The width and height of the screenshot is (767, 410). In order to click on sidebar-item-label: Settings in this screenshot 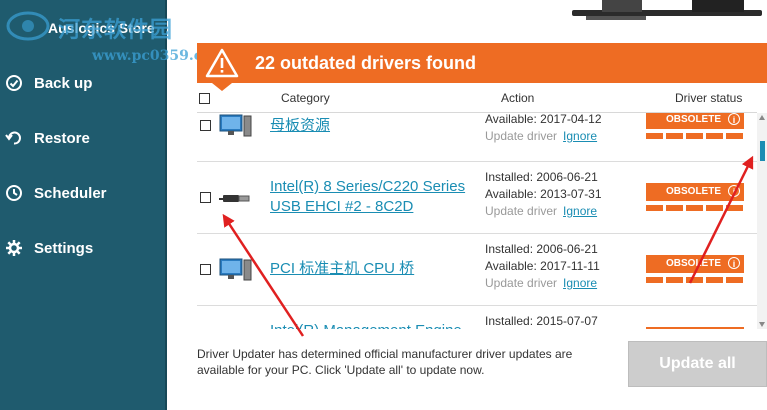, I will do `click(64, 248)`.